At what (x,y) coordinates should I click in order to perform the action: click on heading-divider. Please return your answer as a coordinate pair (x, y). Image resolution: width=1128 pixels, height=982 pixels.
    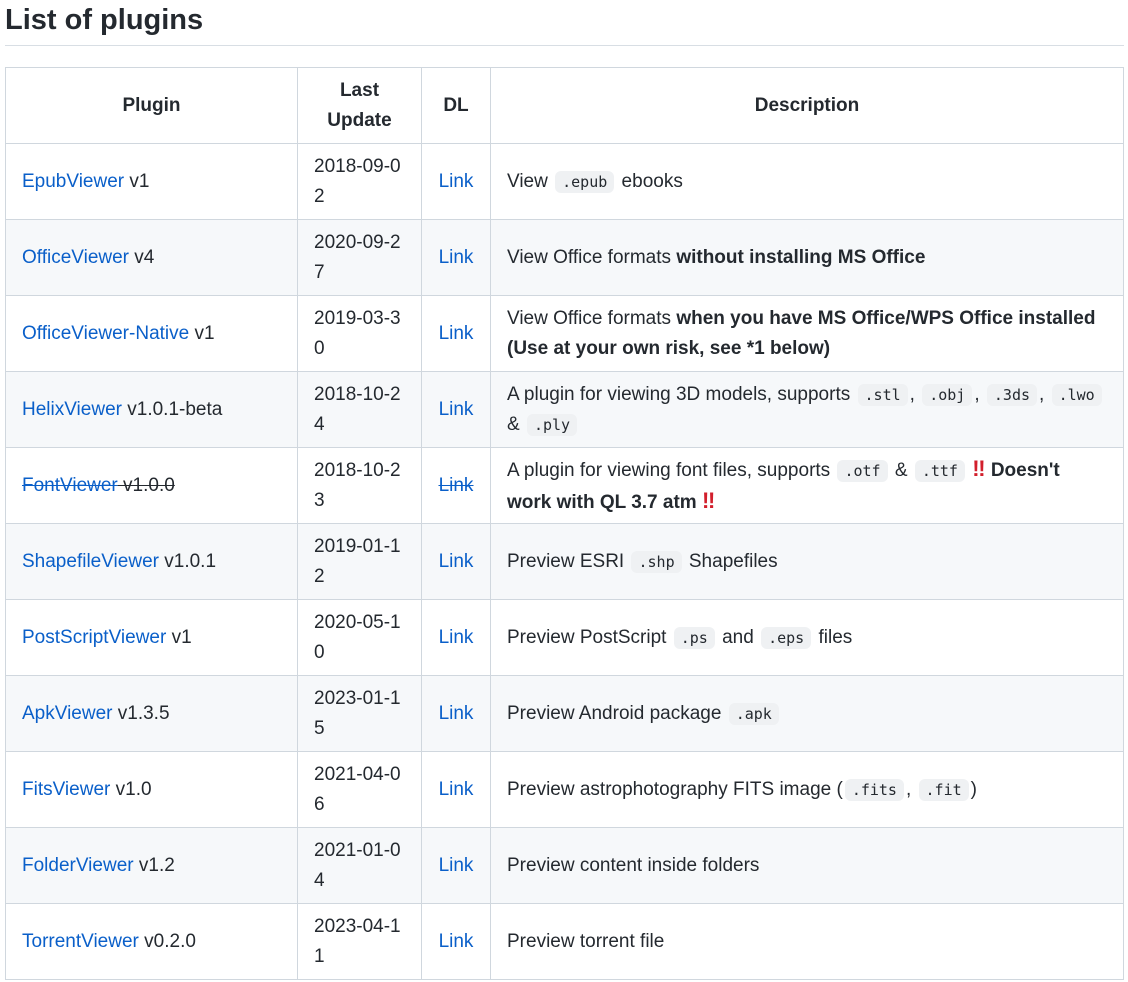
    Looking at the image, I should click on (564, 45).